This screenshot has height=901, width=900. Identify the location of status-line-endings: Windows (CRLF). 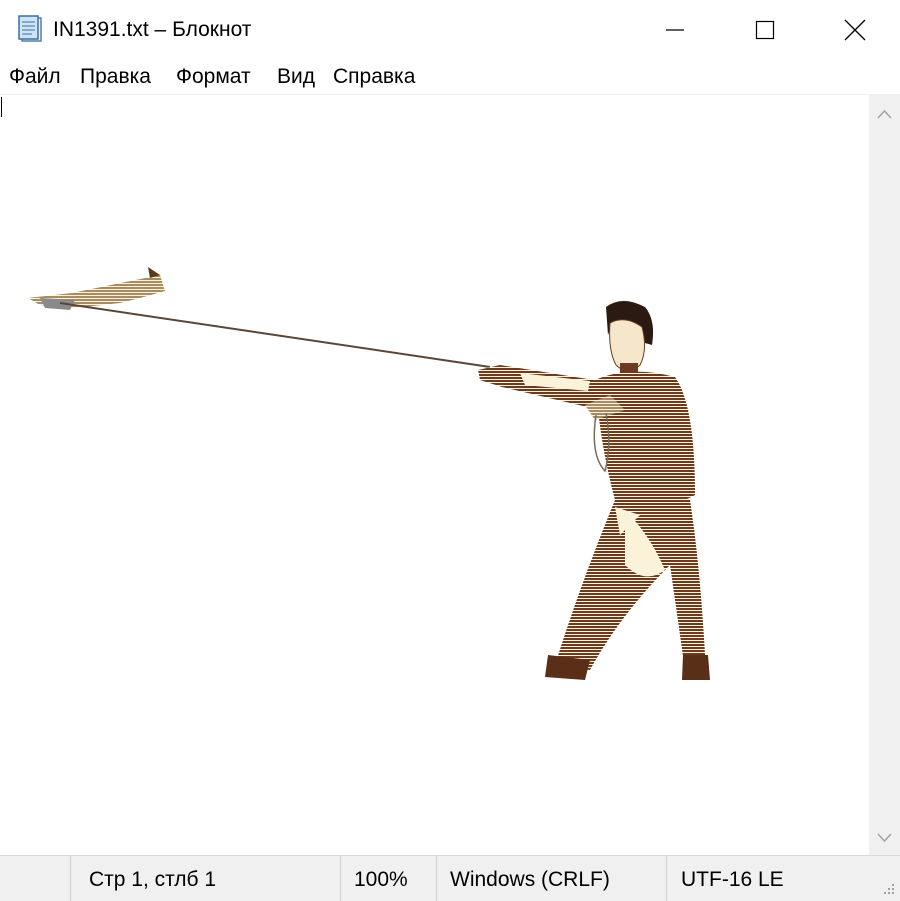
(530, 879).